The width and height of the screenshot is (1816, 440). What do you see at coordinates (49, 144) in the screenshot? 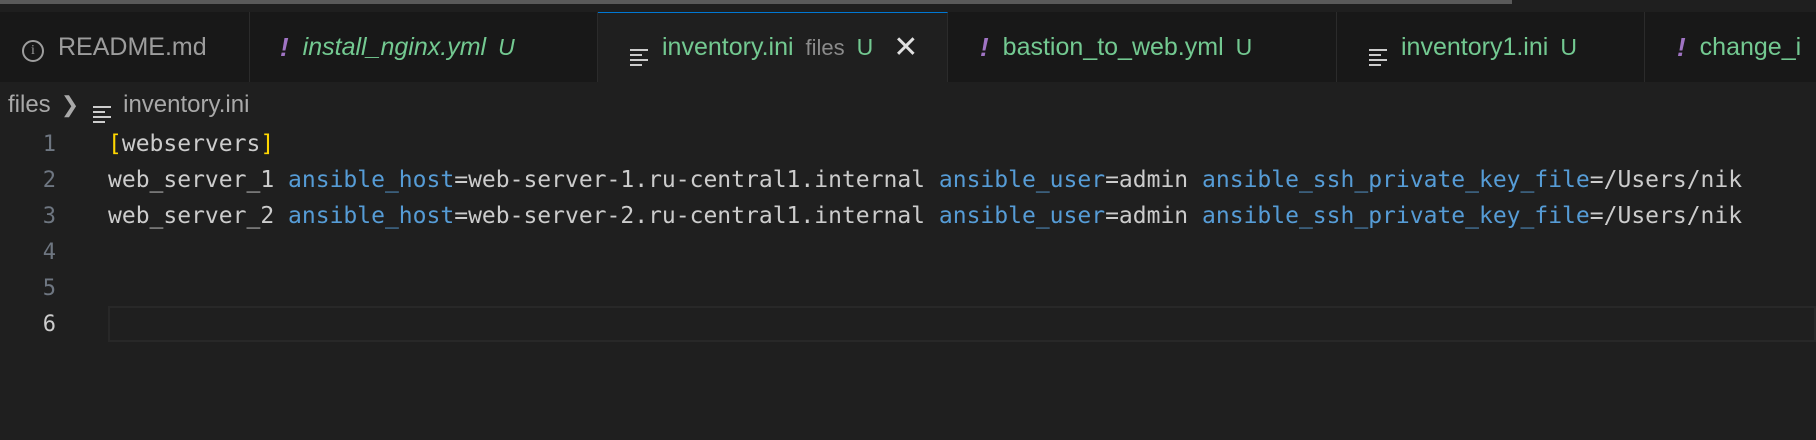
I see `line-number: 1` at bounding box center [49, 144].